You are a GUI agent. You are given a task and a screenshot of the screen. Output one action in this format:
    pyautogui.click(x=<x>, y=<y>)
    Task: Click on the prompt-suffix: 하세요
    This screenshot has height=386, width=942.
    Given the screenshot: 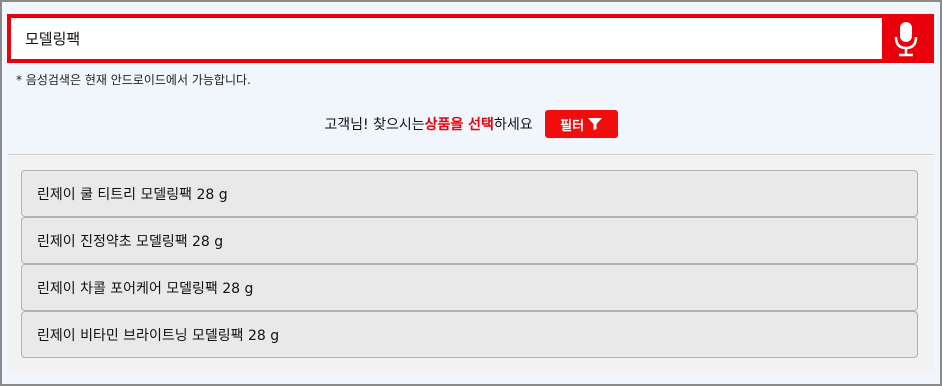 What is the action you would take?
    pyautogui.click(x=513, y=125)
    